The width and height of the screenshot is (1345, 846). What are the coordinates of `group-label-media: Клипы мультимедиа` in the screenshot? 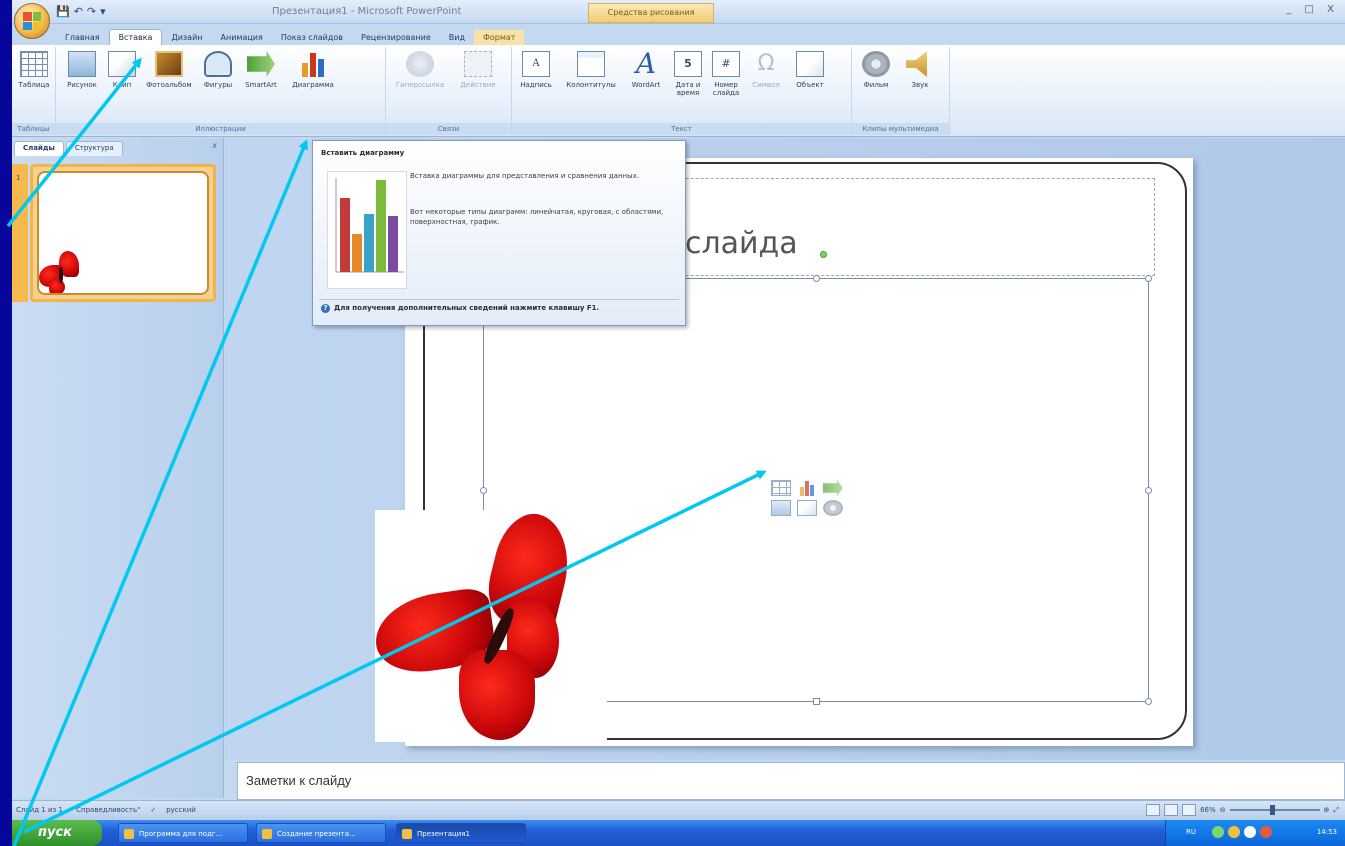 It's located at (900, 129).